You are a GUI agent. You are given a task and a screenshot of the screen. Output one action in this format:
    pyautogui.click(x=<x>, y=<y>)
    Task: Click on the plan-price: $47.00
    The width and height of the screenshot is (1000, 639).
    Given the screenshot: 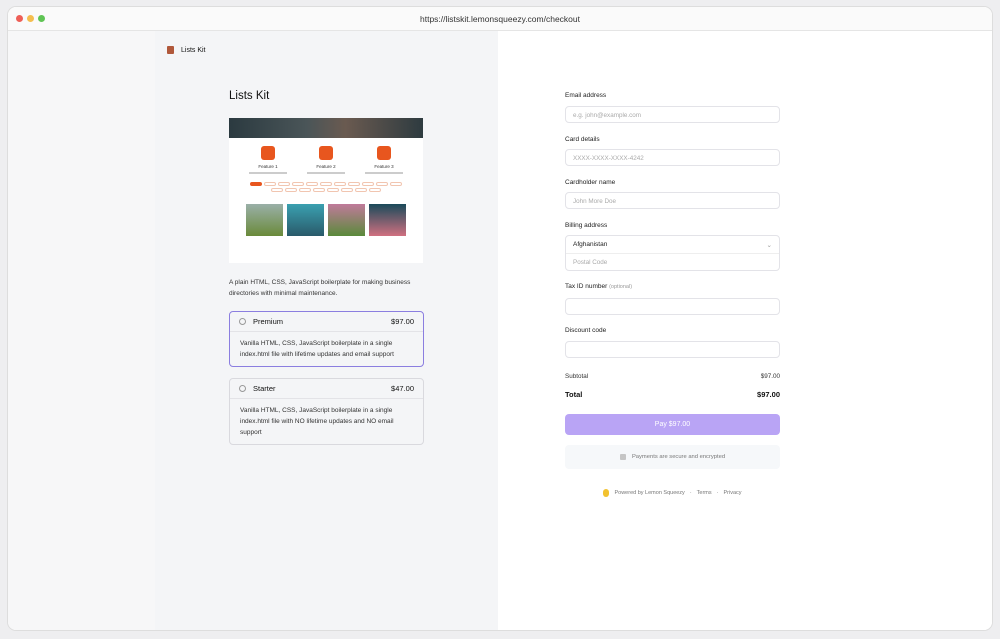 What is the action you would take?
    pyautogui.click(x=402, y=388)
    